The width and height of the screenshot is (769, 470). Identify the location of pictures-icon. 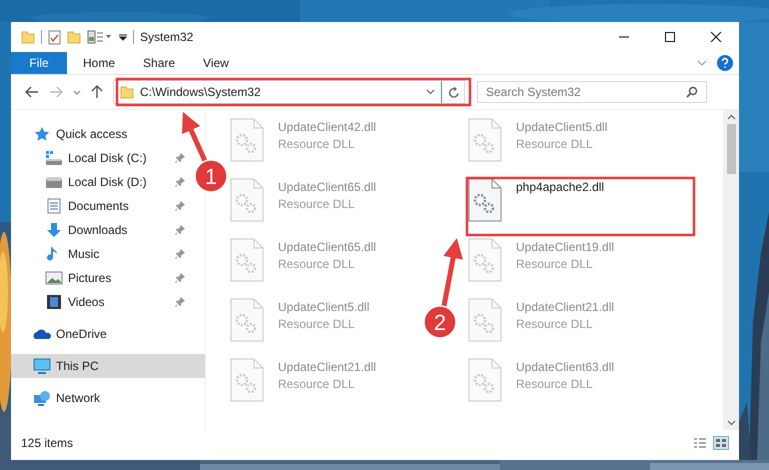
(54, 278).